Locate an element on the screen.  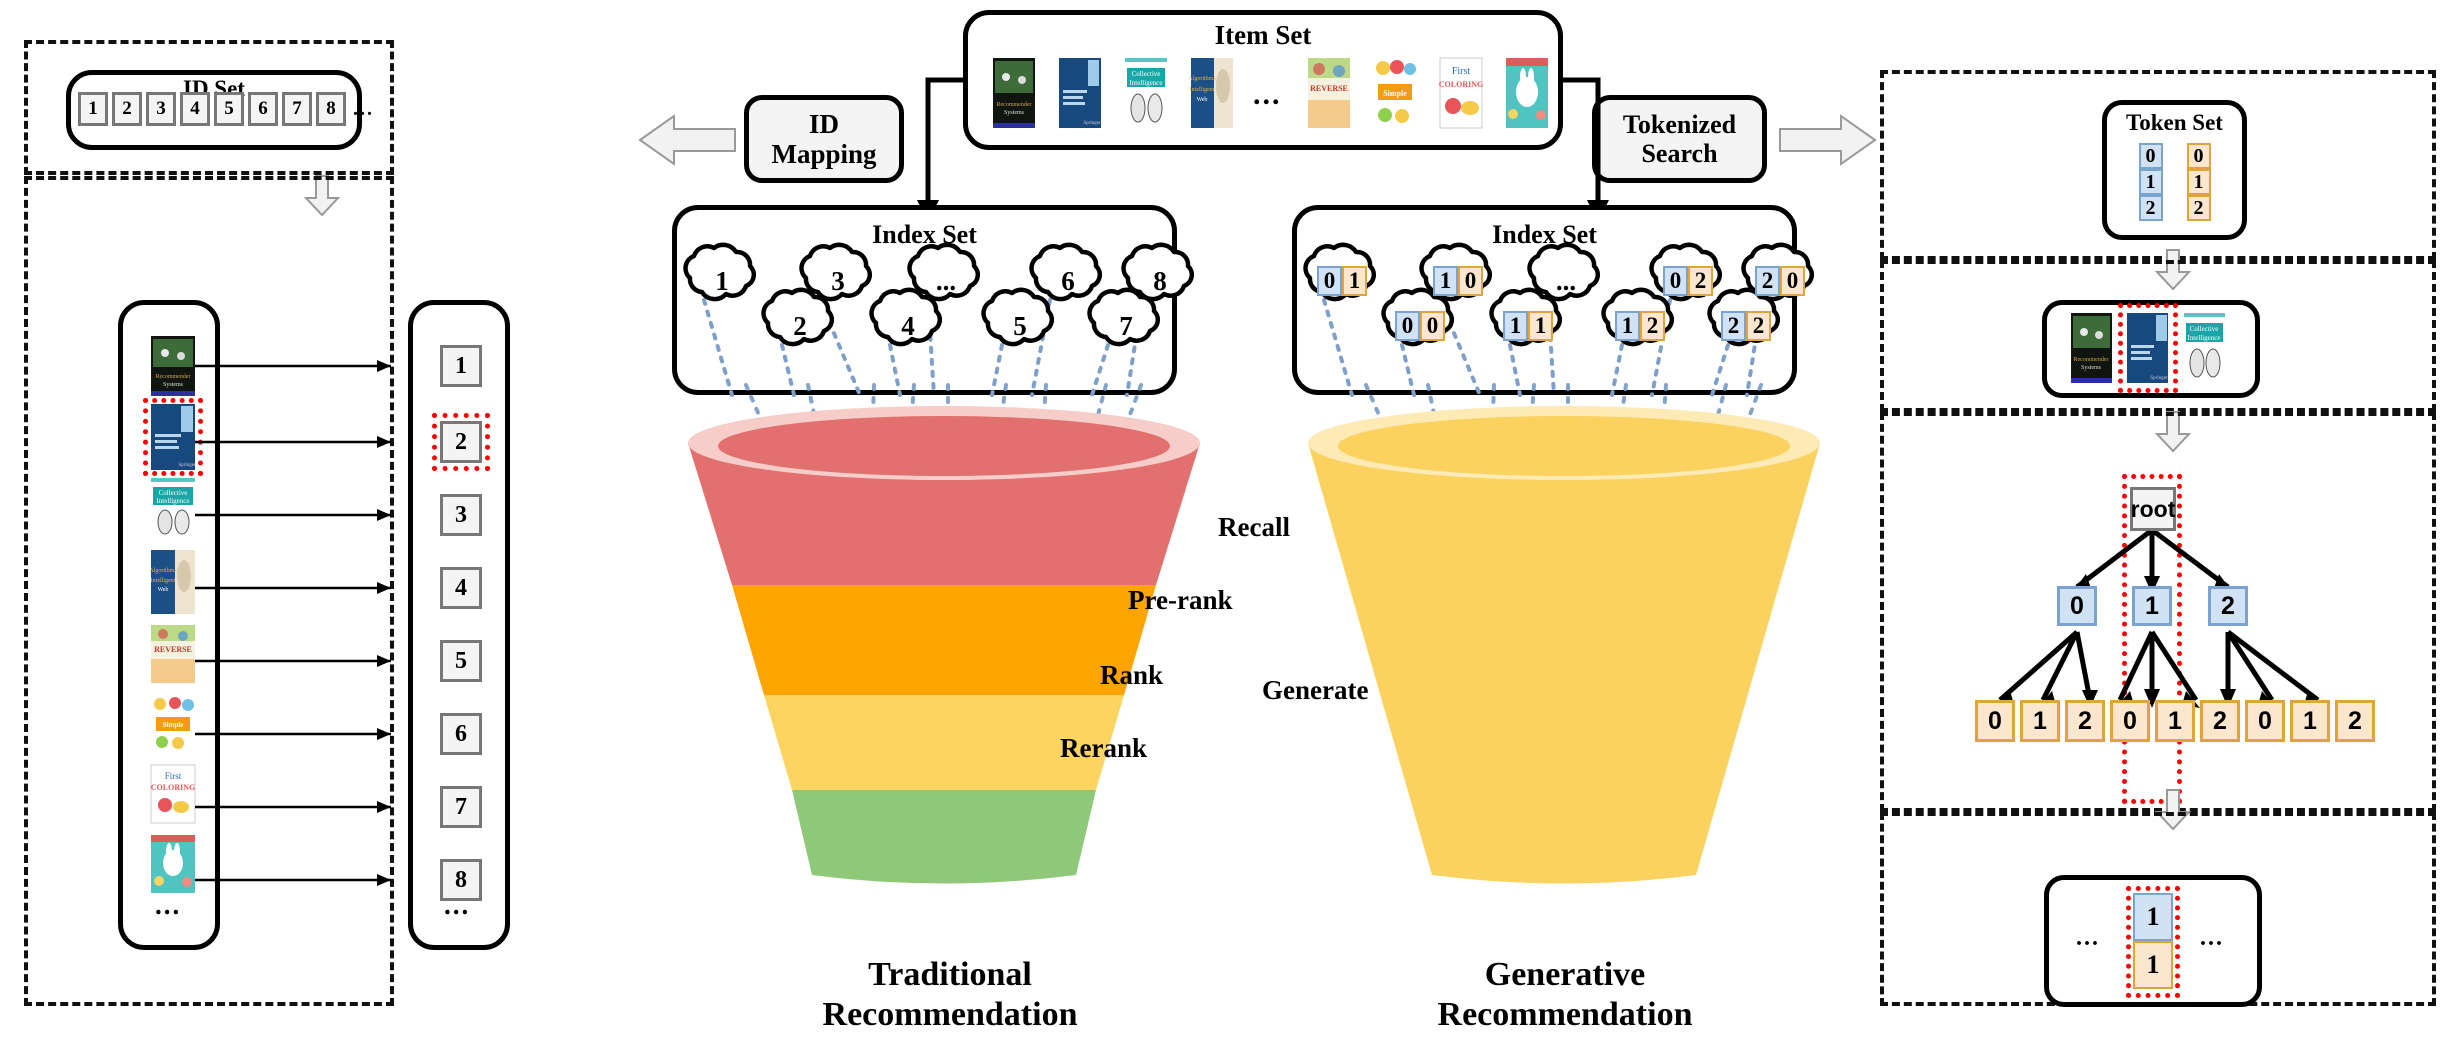
generative-index-tokens: 2 2 is located at coordinates (1746, 326).